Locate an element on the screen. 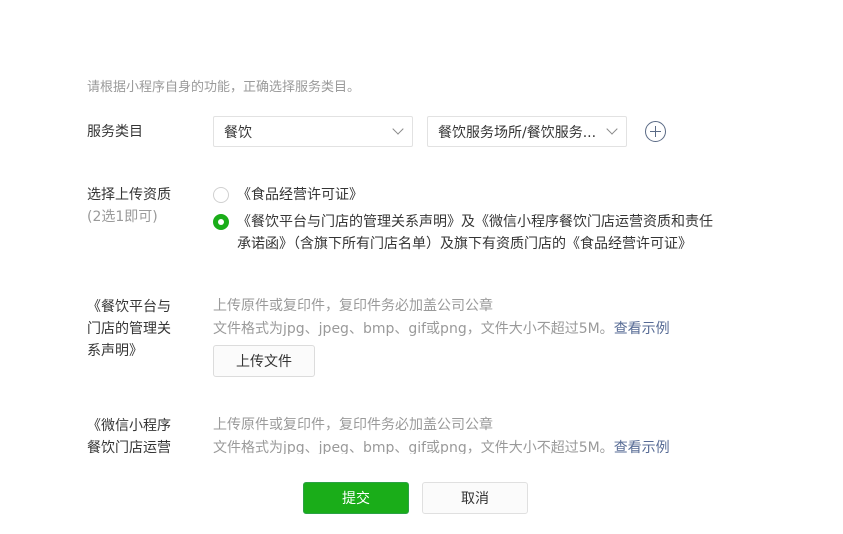 The width and height of the screenshot is (843, 534). qualification-option-text: 《食品经营许可证》 is located at coordinates (300, 195).